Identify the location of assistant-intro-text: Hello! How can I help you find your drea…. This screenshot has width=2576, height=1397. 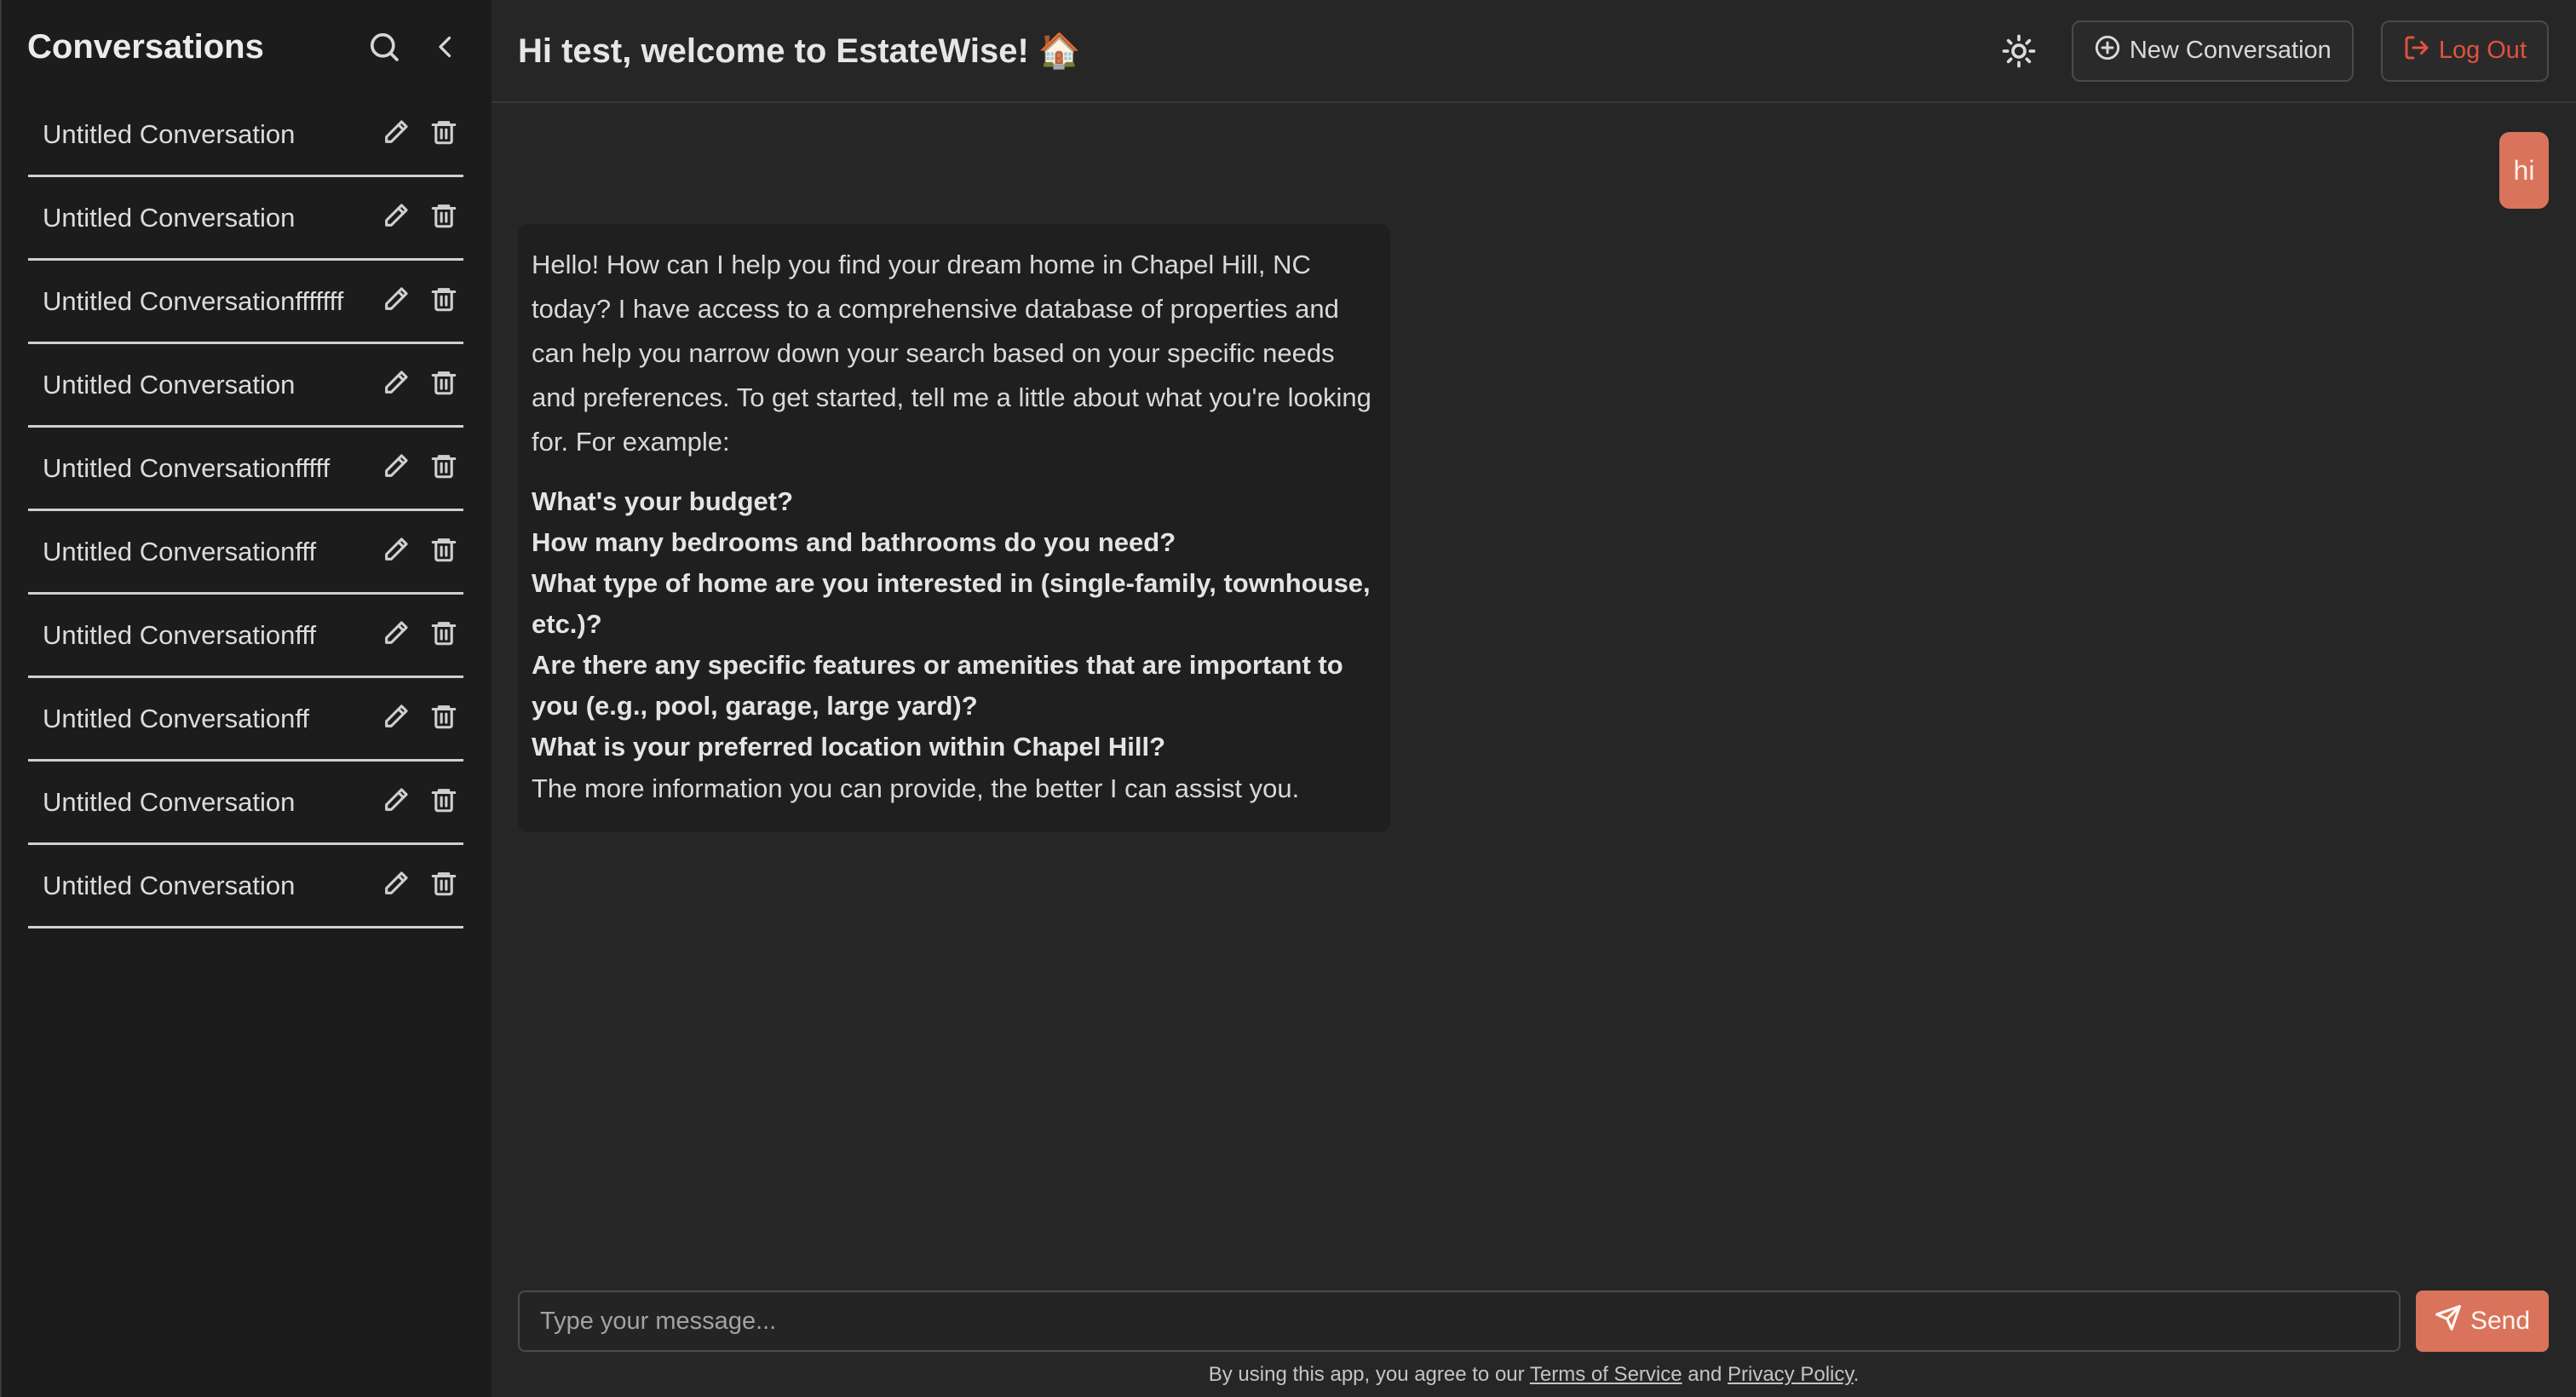
(951, 354).